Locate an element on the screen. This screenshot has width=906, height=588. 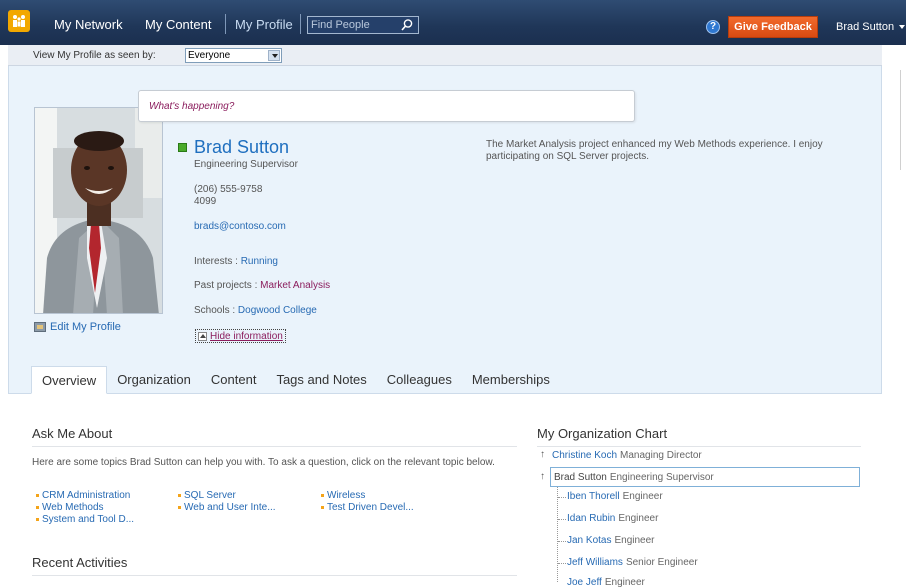
topic-label: SQL Server is located at coordinates (210, 495).